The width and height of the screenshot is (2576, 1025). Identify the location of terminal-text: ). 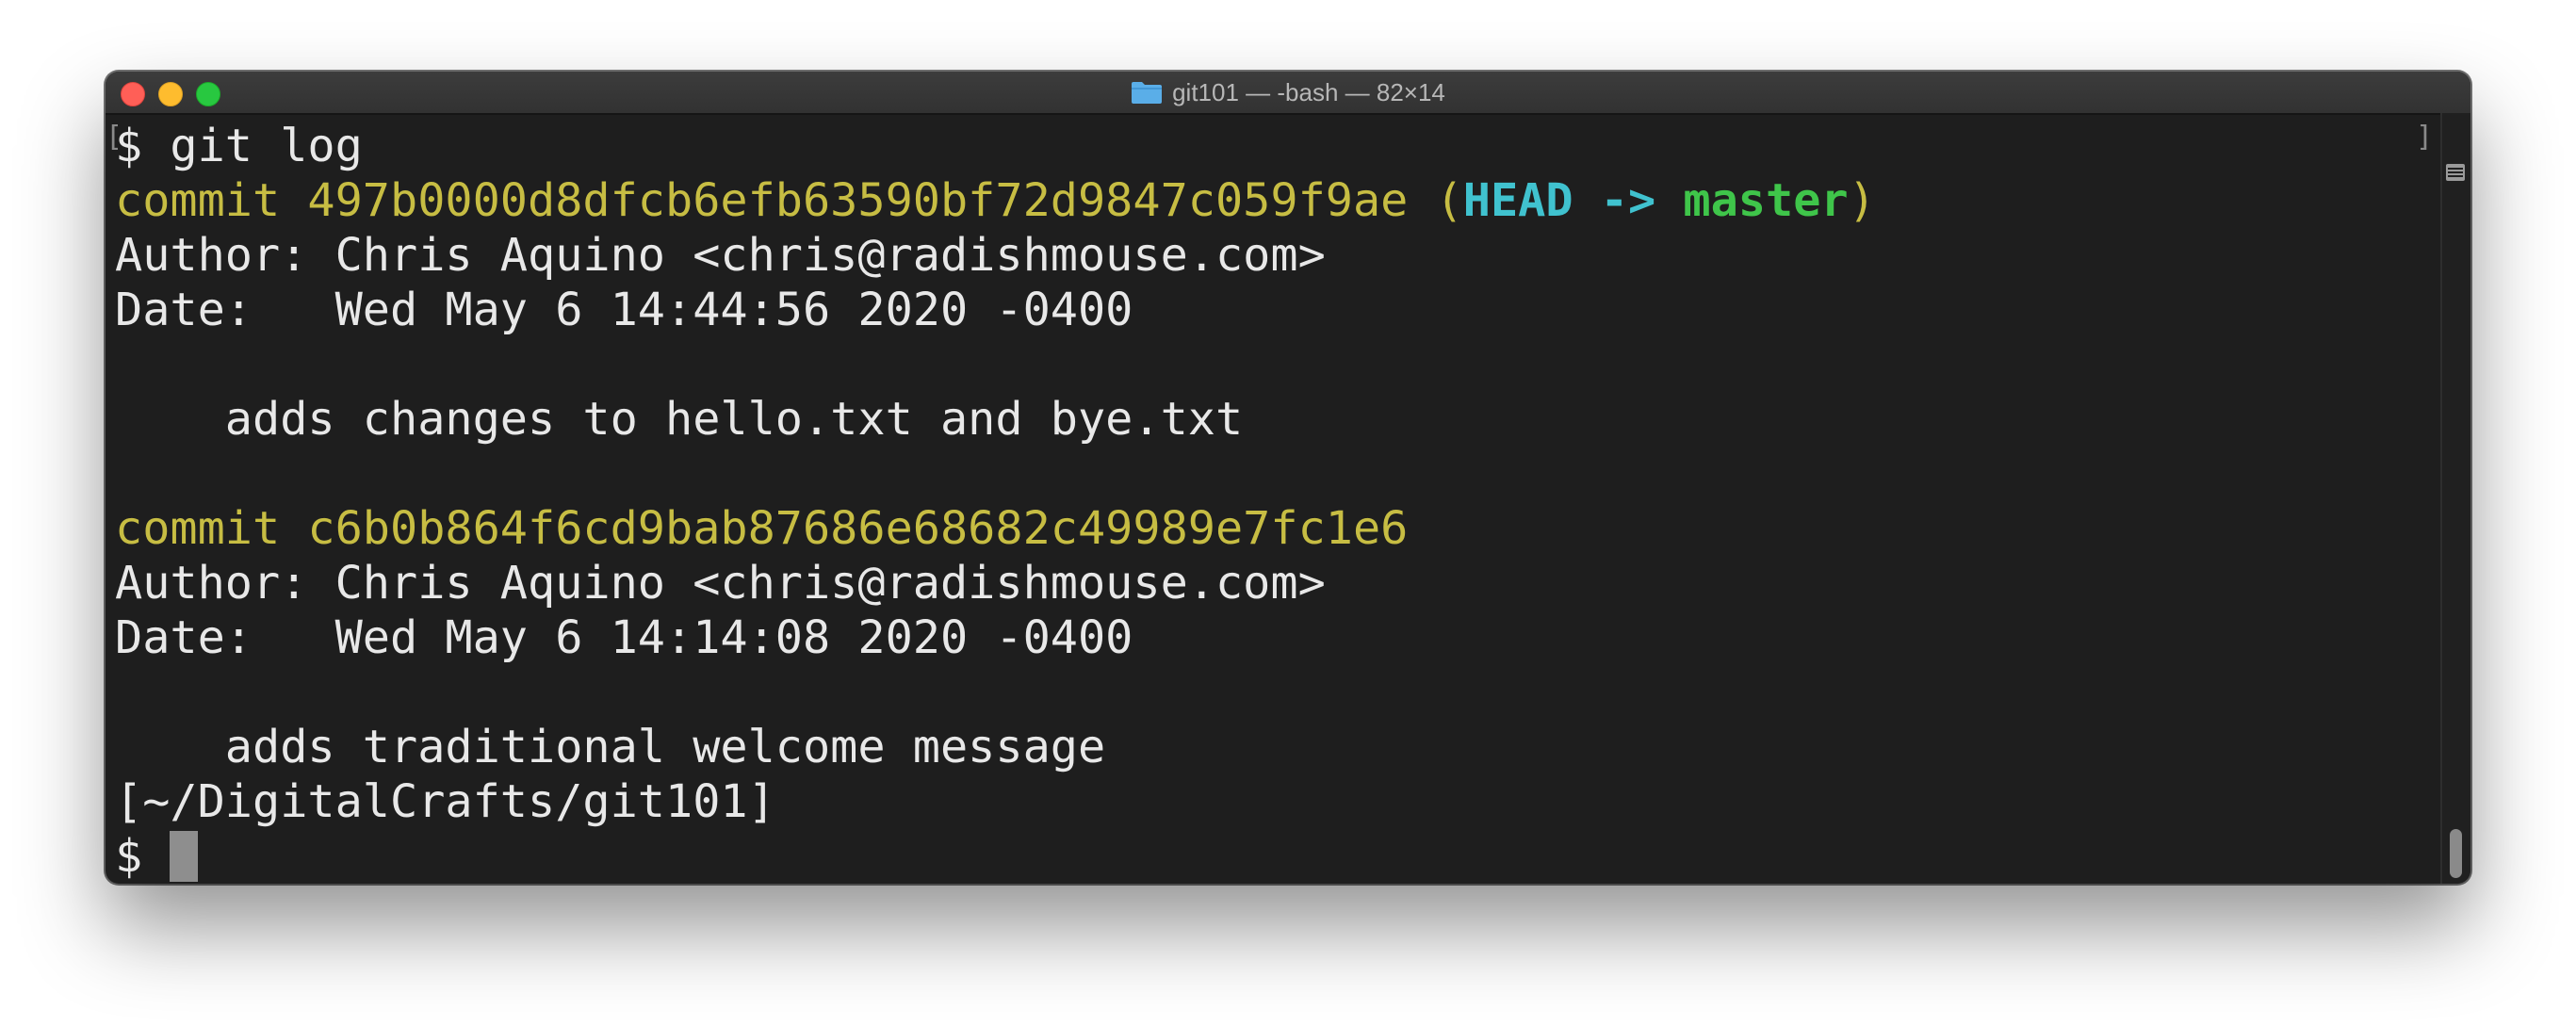
(1862, 201).